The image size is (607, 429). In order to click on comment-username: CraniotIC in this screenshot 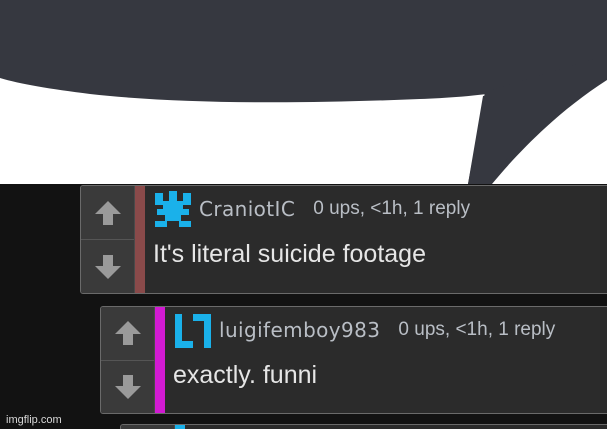, I will do `click(247, 209)`.